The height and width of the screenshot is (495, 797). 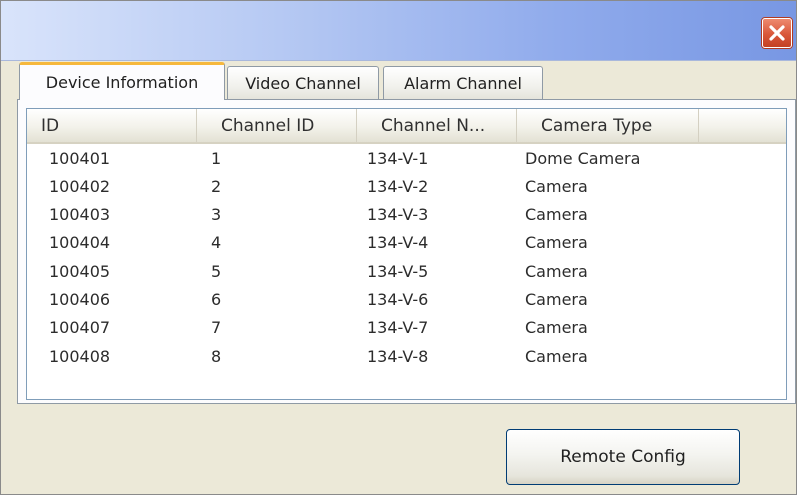 What do you see at coordinates (80, 356) in the screenshot?
I see `cell-id: 100408` at bounding box center [80, 356].